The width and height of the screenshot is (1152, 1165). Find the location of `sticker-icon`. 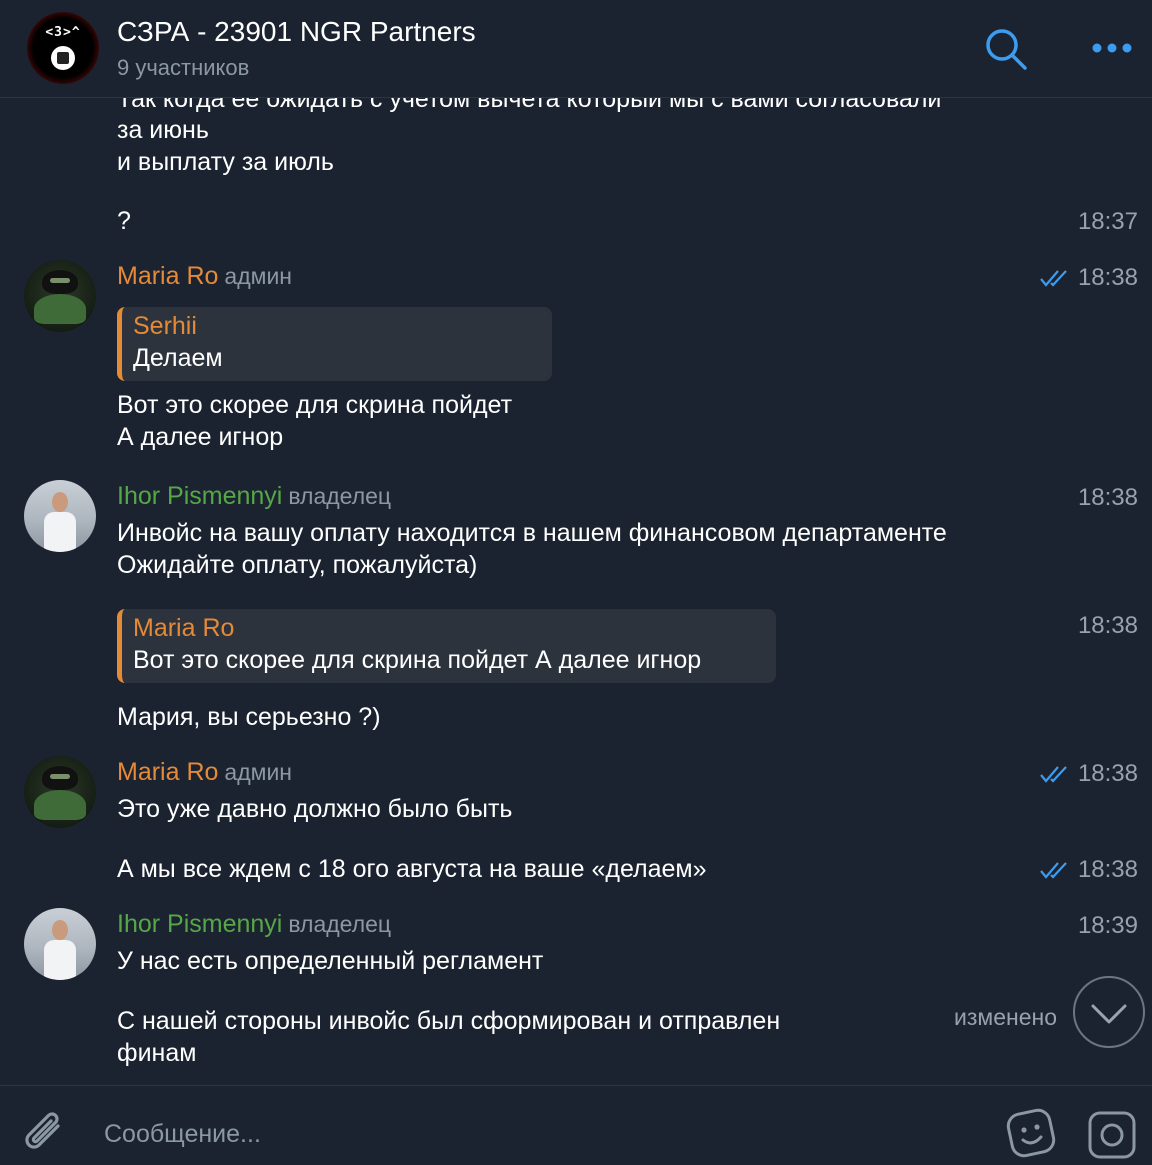

sticker-icon is located at coordinates (1031, 1133).